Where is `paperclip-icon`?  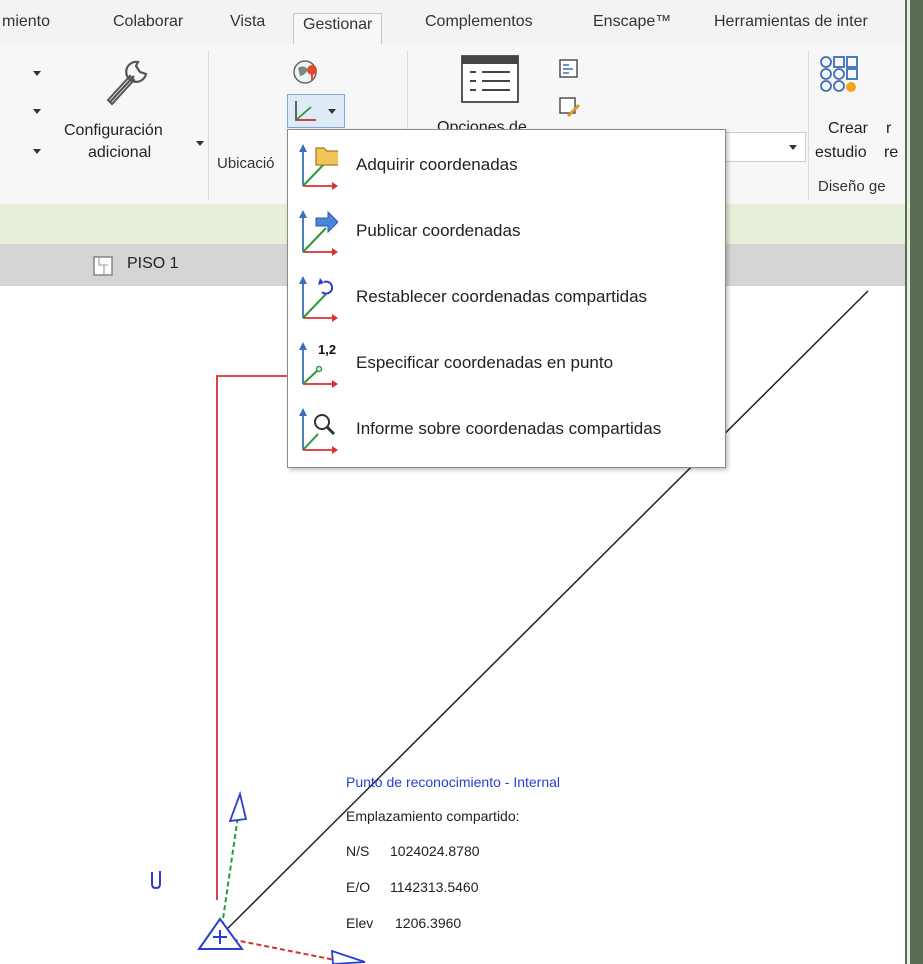 paperclip-icon is located at coordinates (156, 879).